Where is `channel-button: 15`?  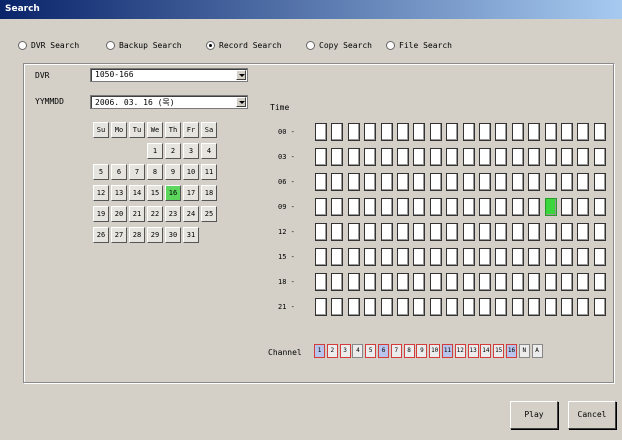 channel-button: 15 is located at coordinates (499, 351).